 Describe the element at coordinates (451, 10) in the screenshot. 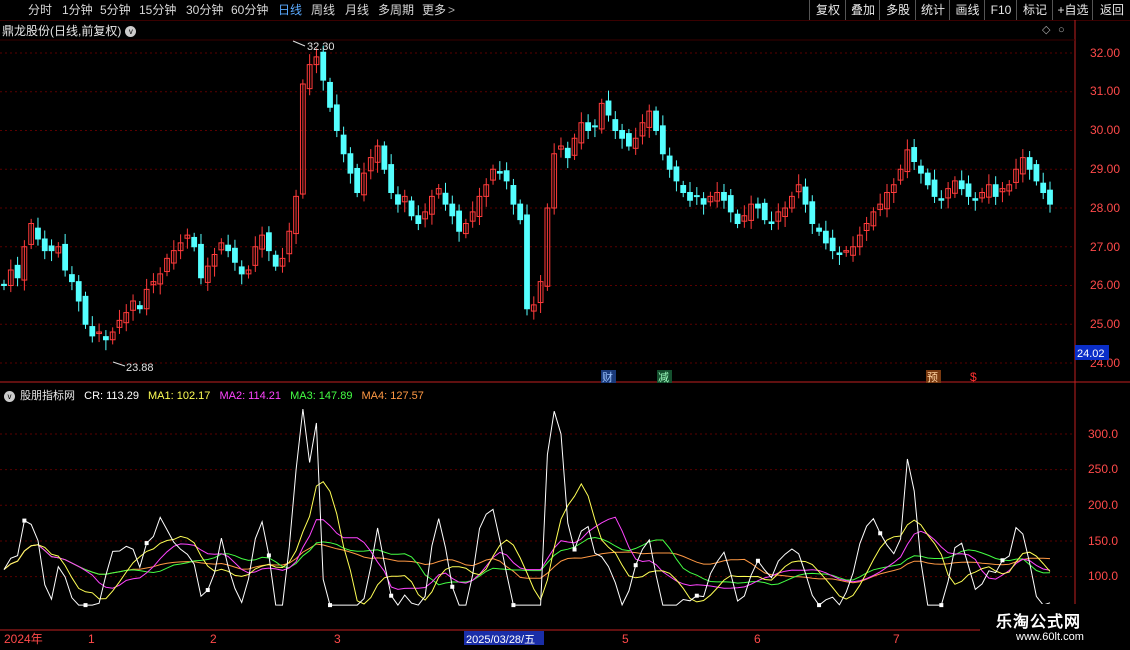

I see `more-chevron-icon: >` at that location.